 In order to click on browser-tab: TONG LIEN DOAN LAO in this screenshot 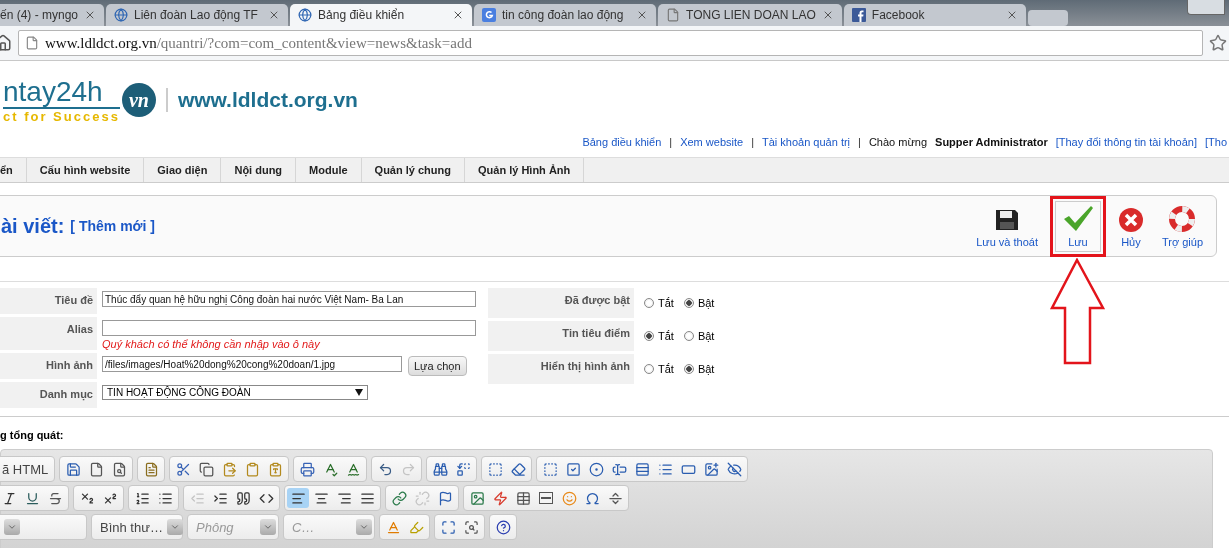, I will do `click(750, 15)`.